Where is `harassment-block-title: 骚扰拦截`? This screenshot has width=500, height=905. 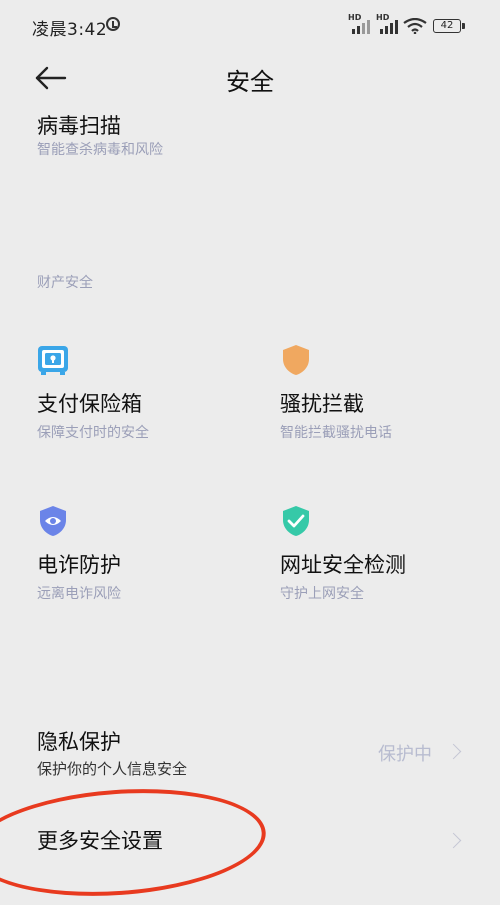
harassment-block-title: 骚扰拦截 is located at coordinates (322, 404).